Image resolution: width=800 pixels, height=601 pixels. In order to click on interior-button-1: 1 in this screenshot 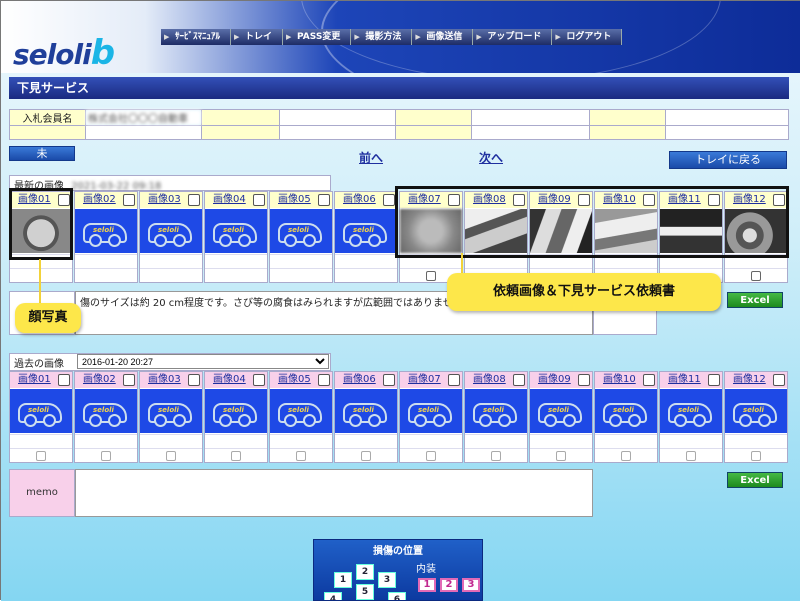, I will do `click(427, 585)`.